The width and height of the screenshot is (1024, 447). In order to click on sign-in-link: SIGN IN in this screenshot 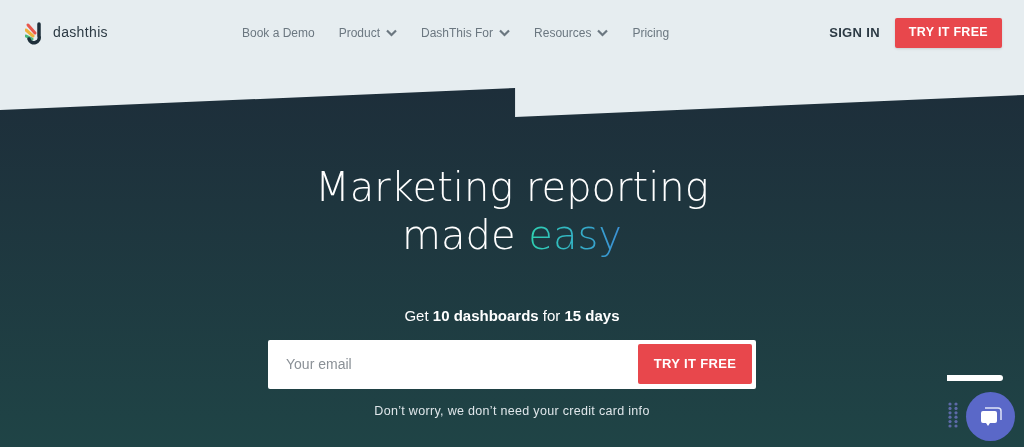, I will do `click(854, 32)`.